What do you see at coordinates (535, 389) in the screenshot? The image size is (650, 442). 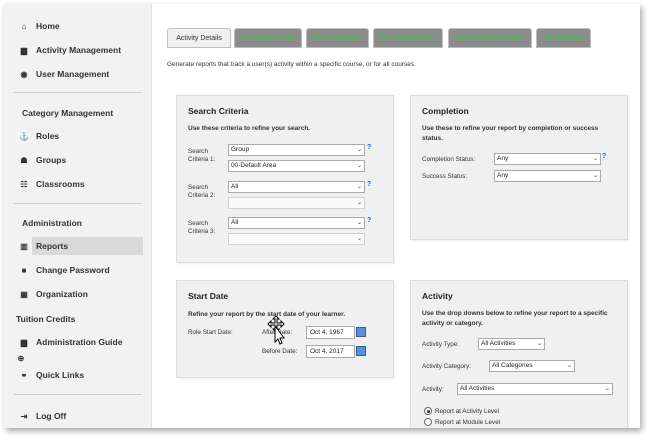 I see `activity-select: All Activities ⌄` at bounding box center [535, 389].